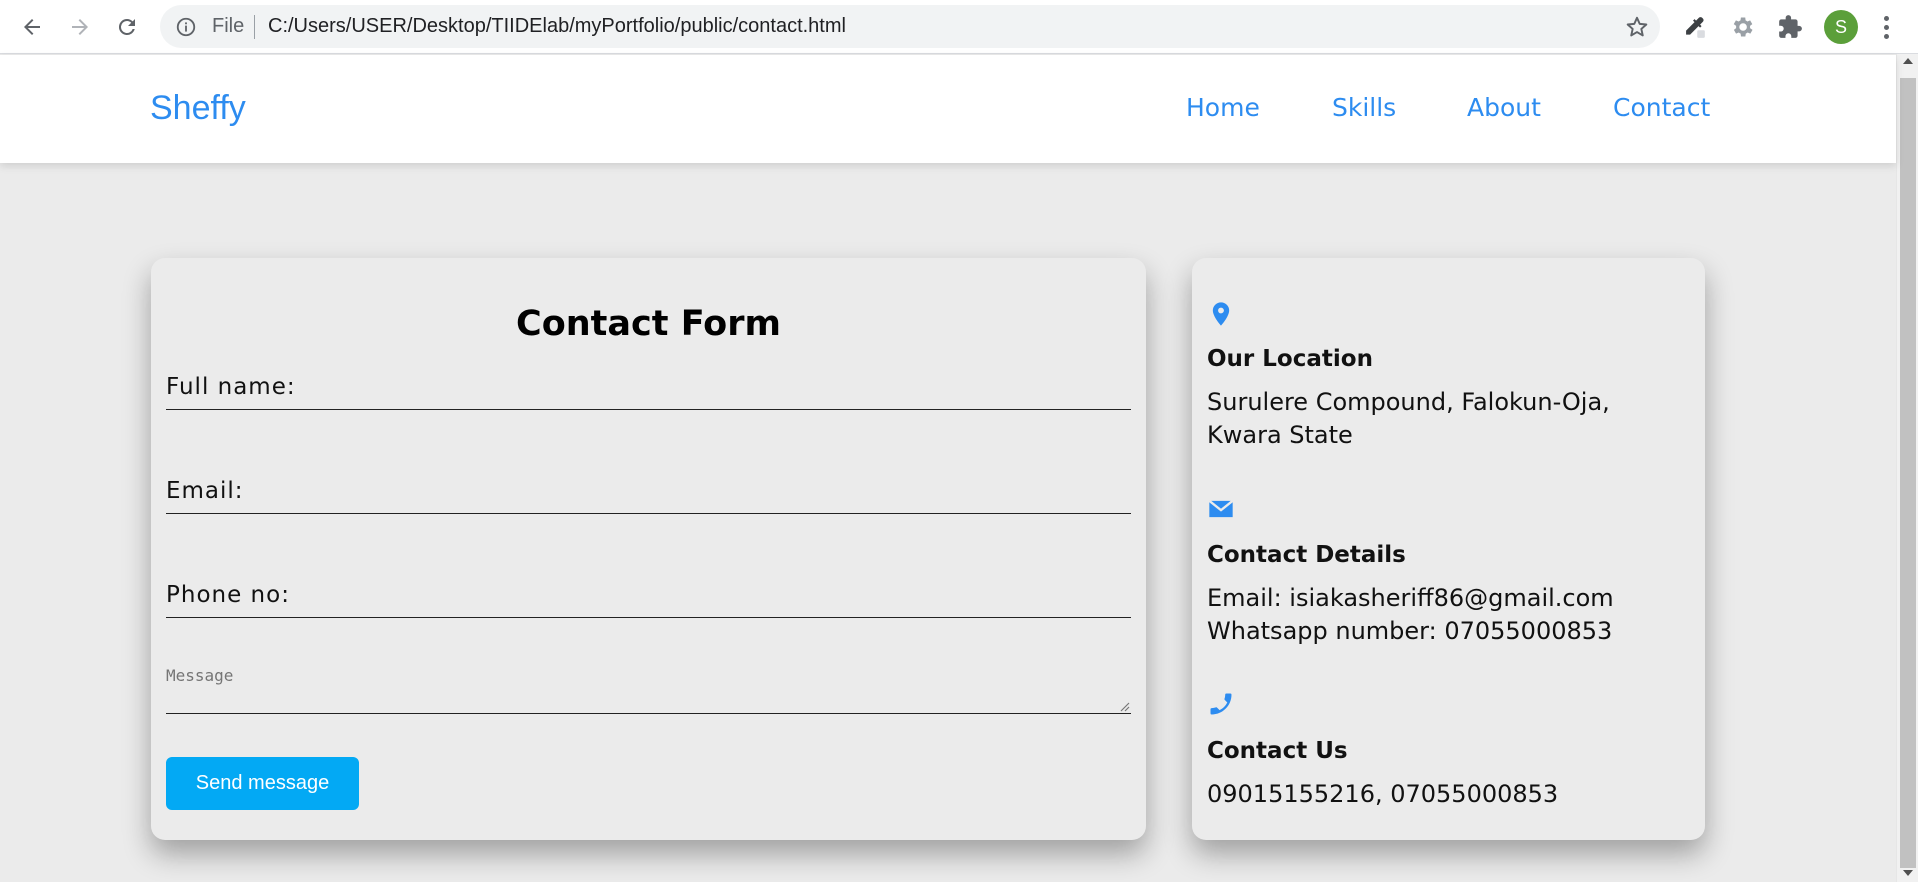 The height and width of the screenshot is (882, 1918). Describe the element at coordinates (1661, 107) in the screenshot. I see `nav-contact: Contact` at that location.